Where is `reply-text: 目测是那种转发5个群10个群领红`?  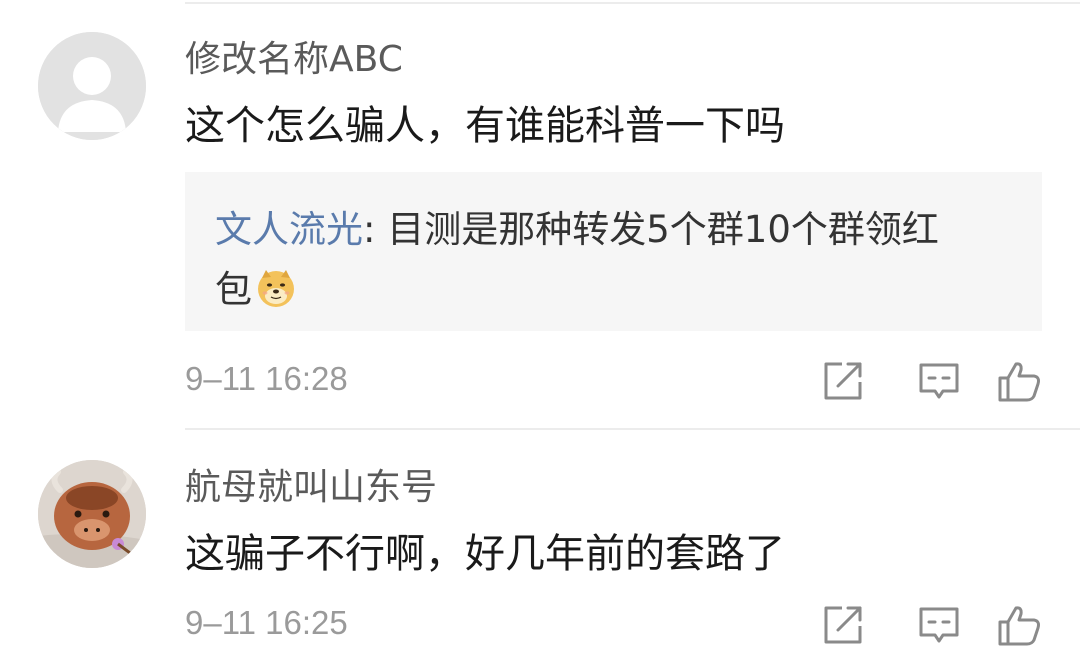
reply-text: 目测是那种转发5个群10个群领红 is located at coordinates (663, 229).